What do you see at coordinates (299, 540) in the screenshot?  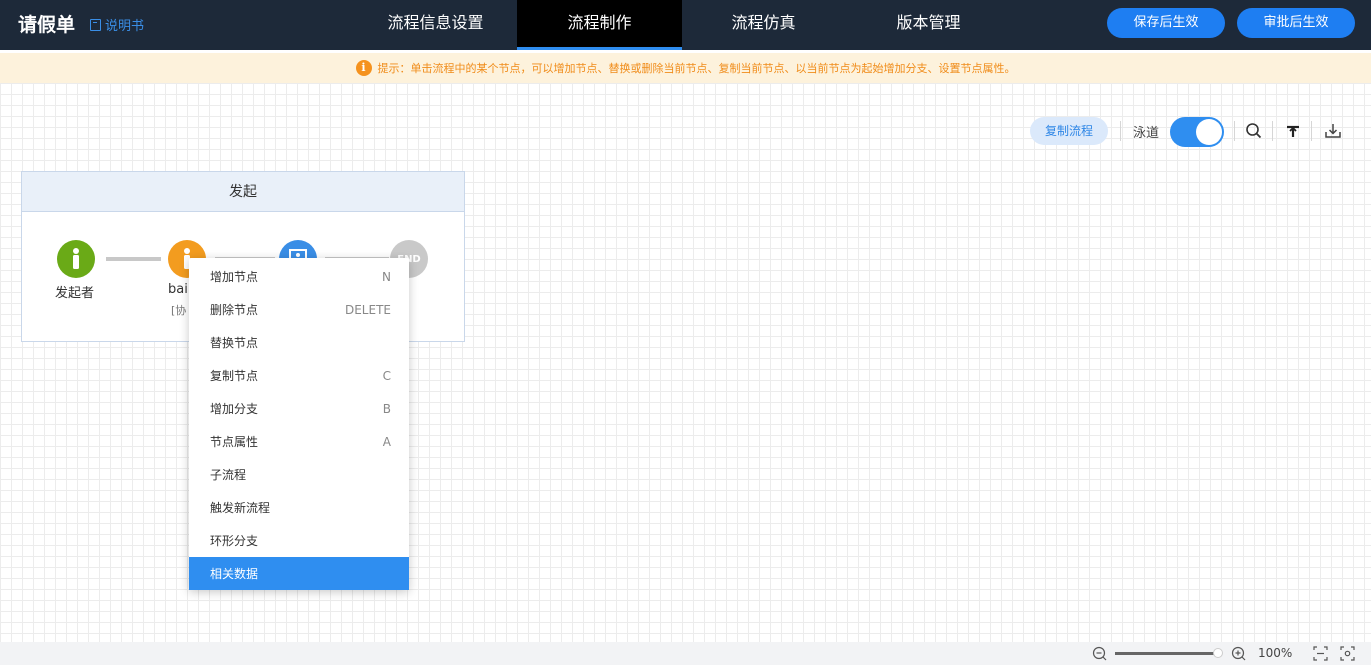 I see `menu-item-loop-branch: 环形分支` at bounding box center [299, 540].